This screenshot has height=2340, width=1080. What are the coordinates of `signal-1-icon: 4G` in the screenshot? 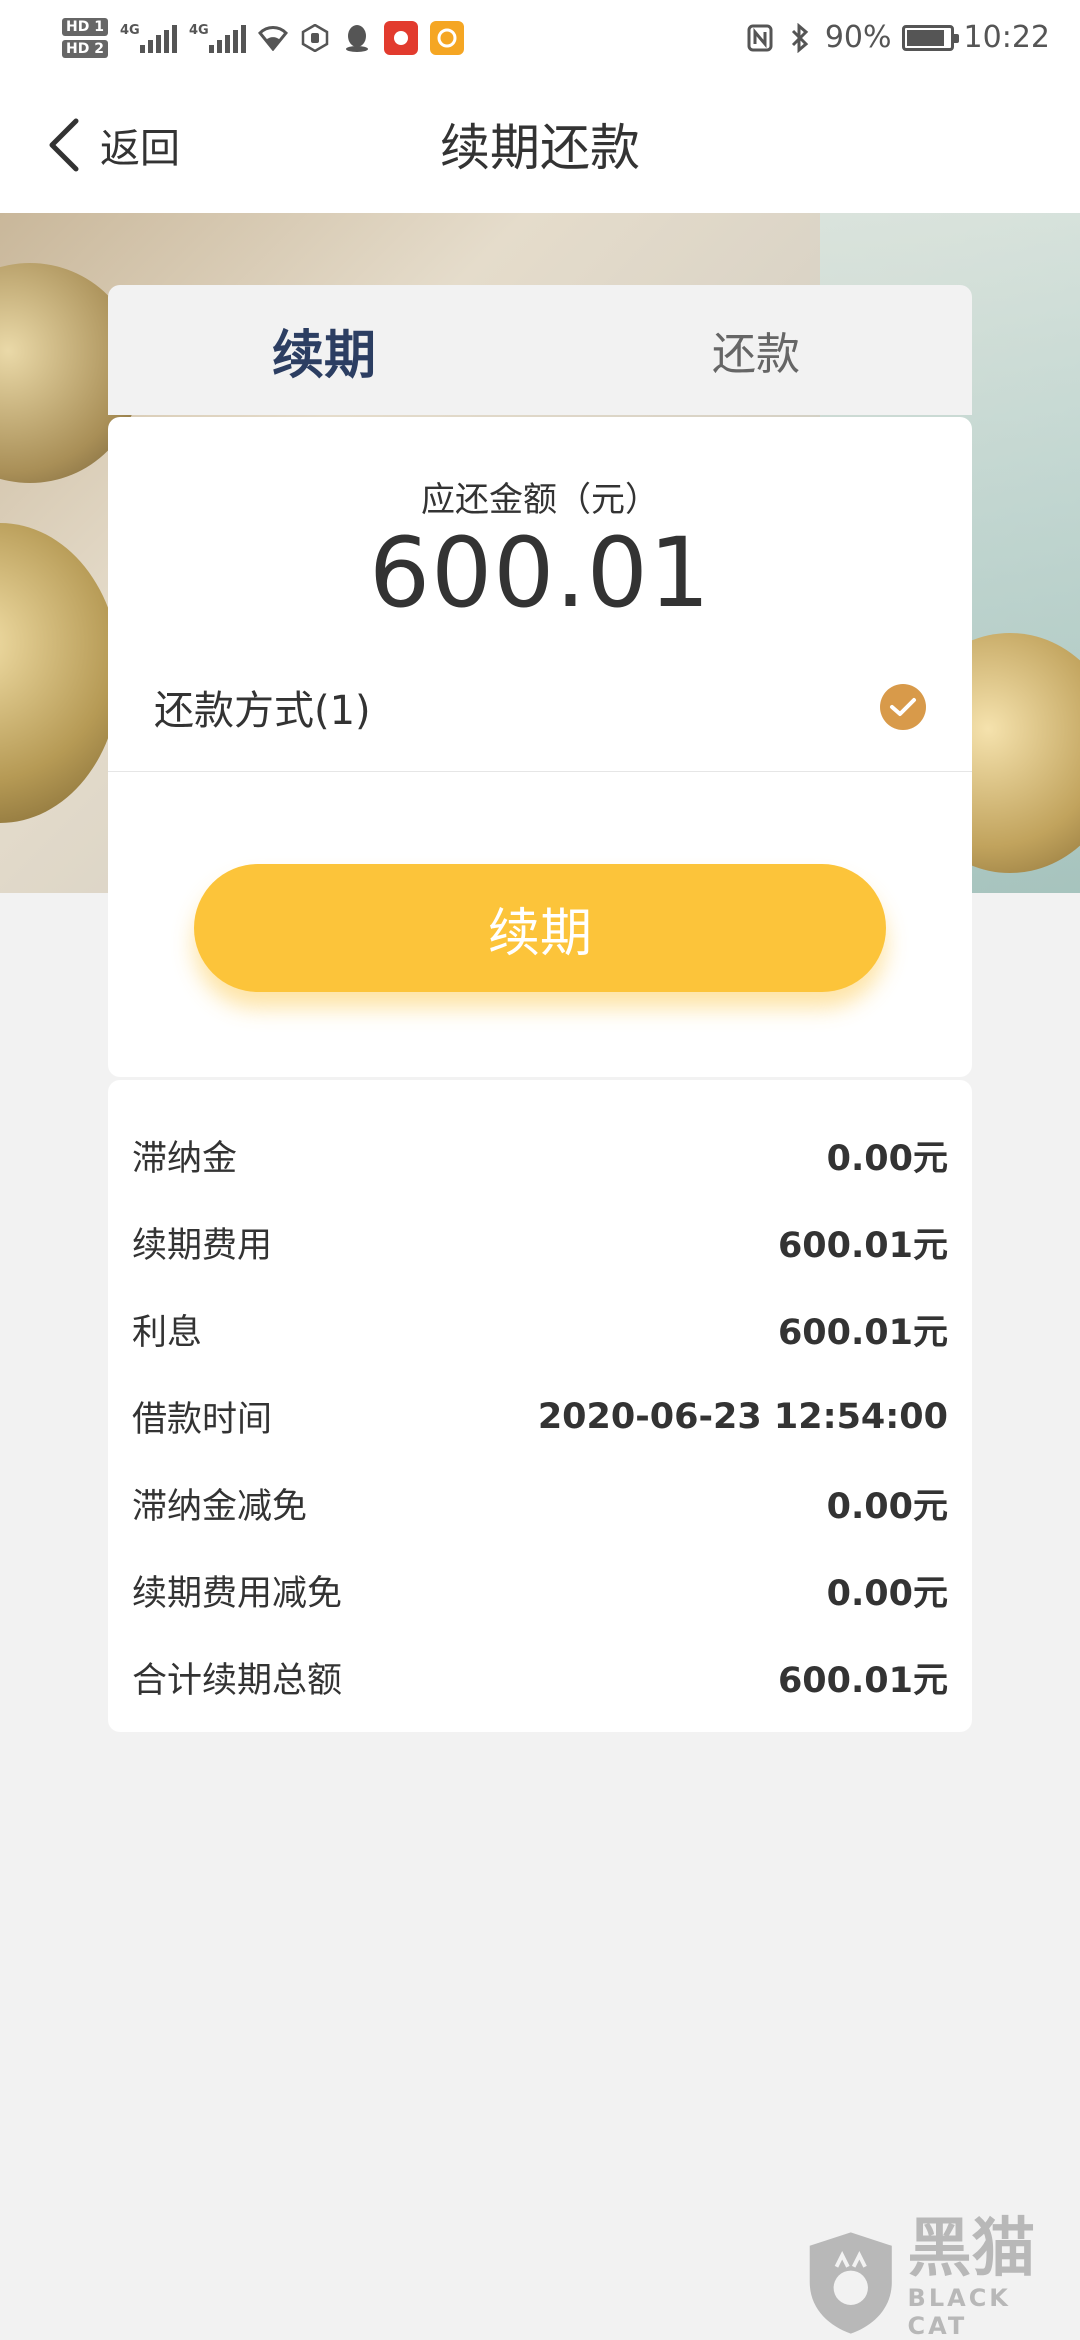 It's located at (148, 38).